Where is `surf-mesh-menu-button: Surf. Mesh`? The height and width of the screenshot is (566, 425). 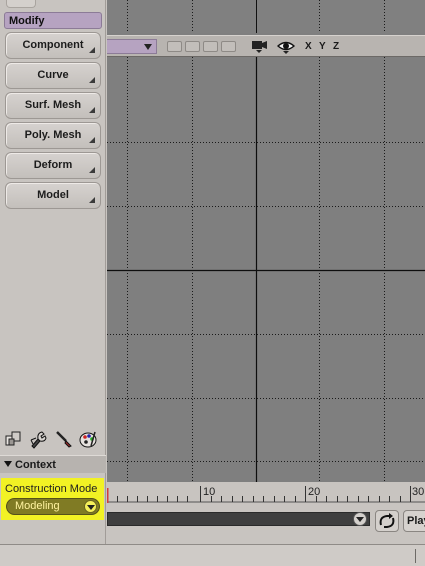 surf-mesh-menu-button: Surf. Mesh is located at coordinates (53, 105).